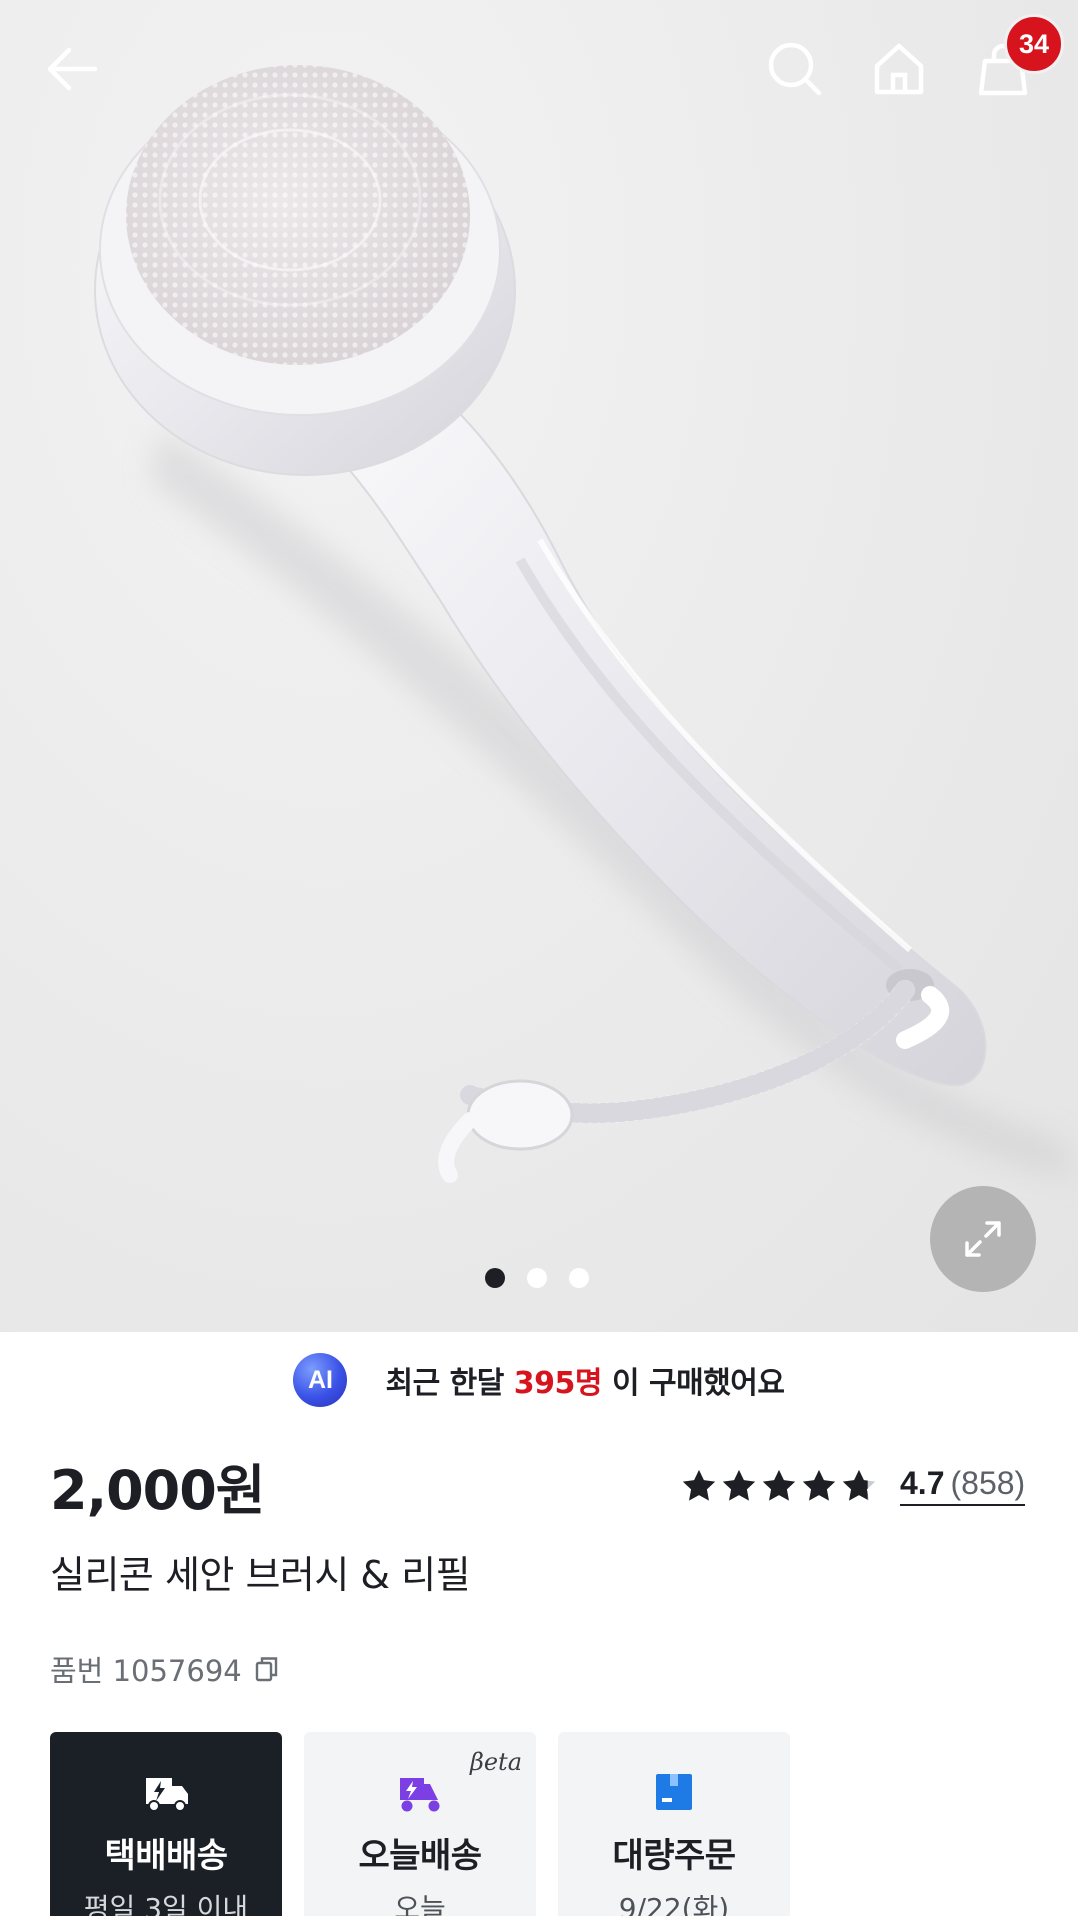  Describe the element at coordinates (539, 70) in the screenshot. I see `top-navigation-bar: 34` at that location.